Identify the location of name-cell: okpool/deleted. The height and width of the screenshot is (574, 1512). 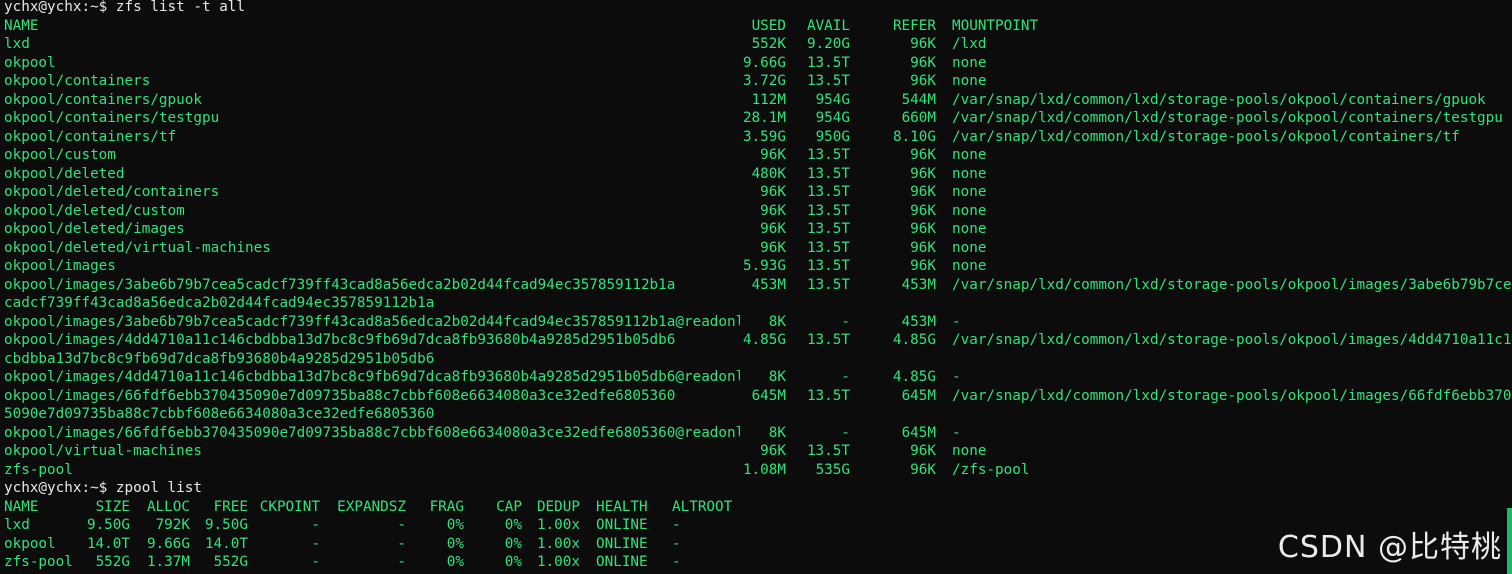
(64, 173).